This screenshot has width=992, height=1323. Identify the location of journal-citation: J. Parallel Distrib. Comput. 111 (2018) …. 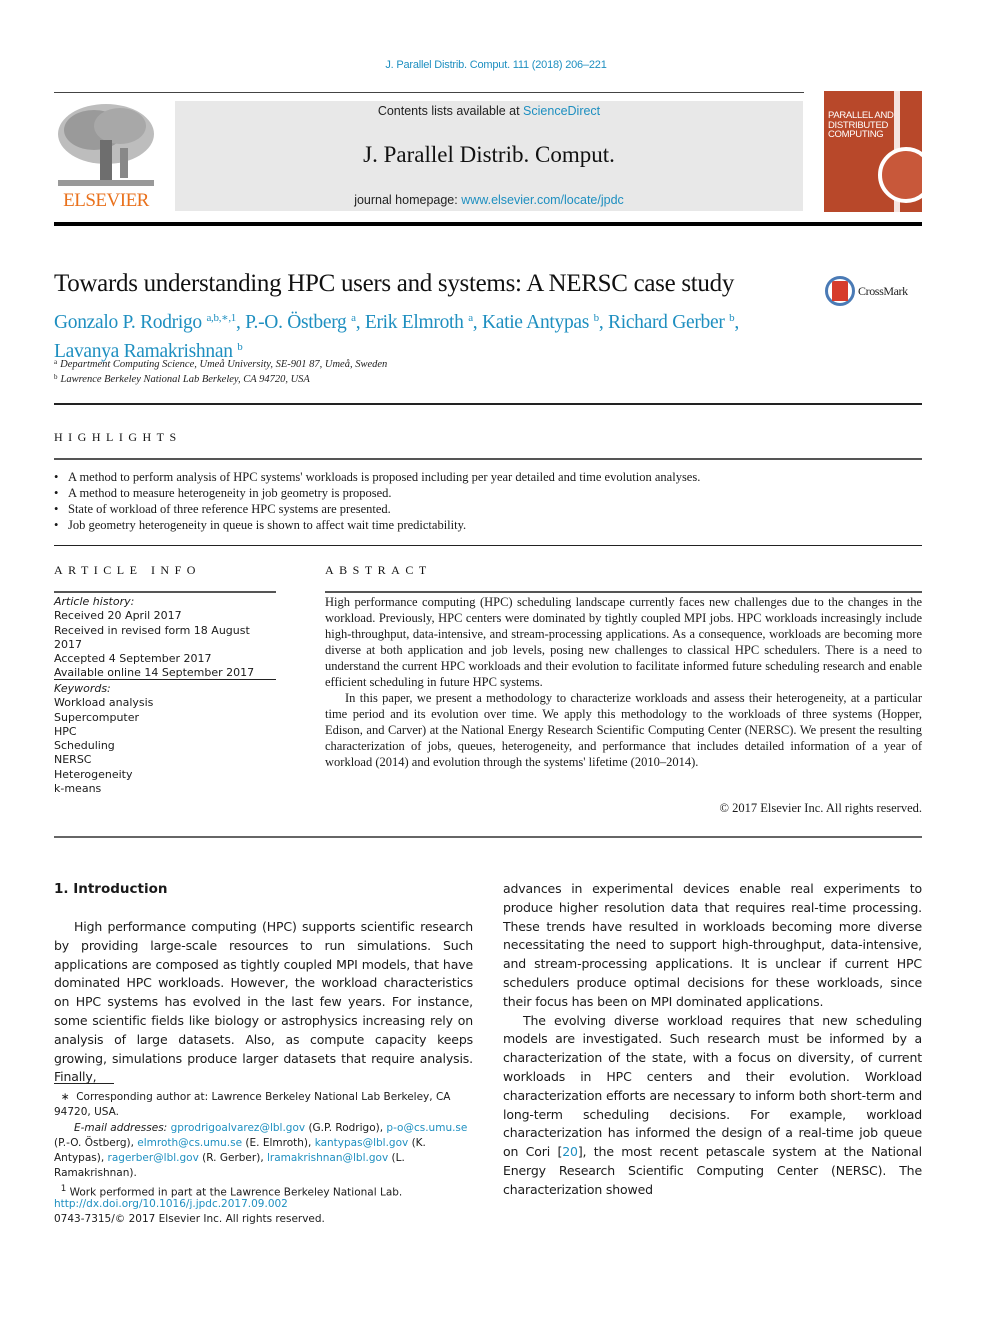
(496, 65).